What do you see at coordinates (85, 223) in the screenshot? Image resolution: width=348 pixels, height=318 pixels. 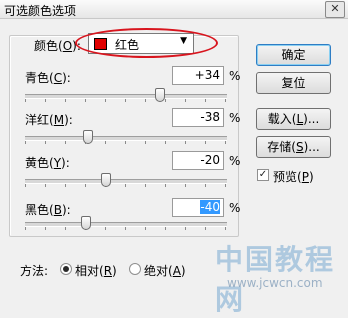 I see `black-slider-thumb` at bounding box center [85, 223].